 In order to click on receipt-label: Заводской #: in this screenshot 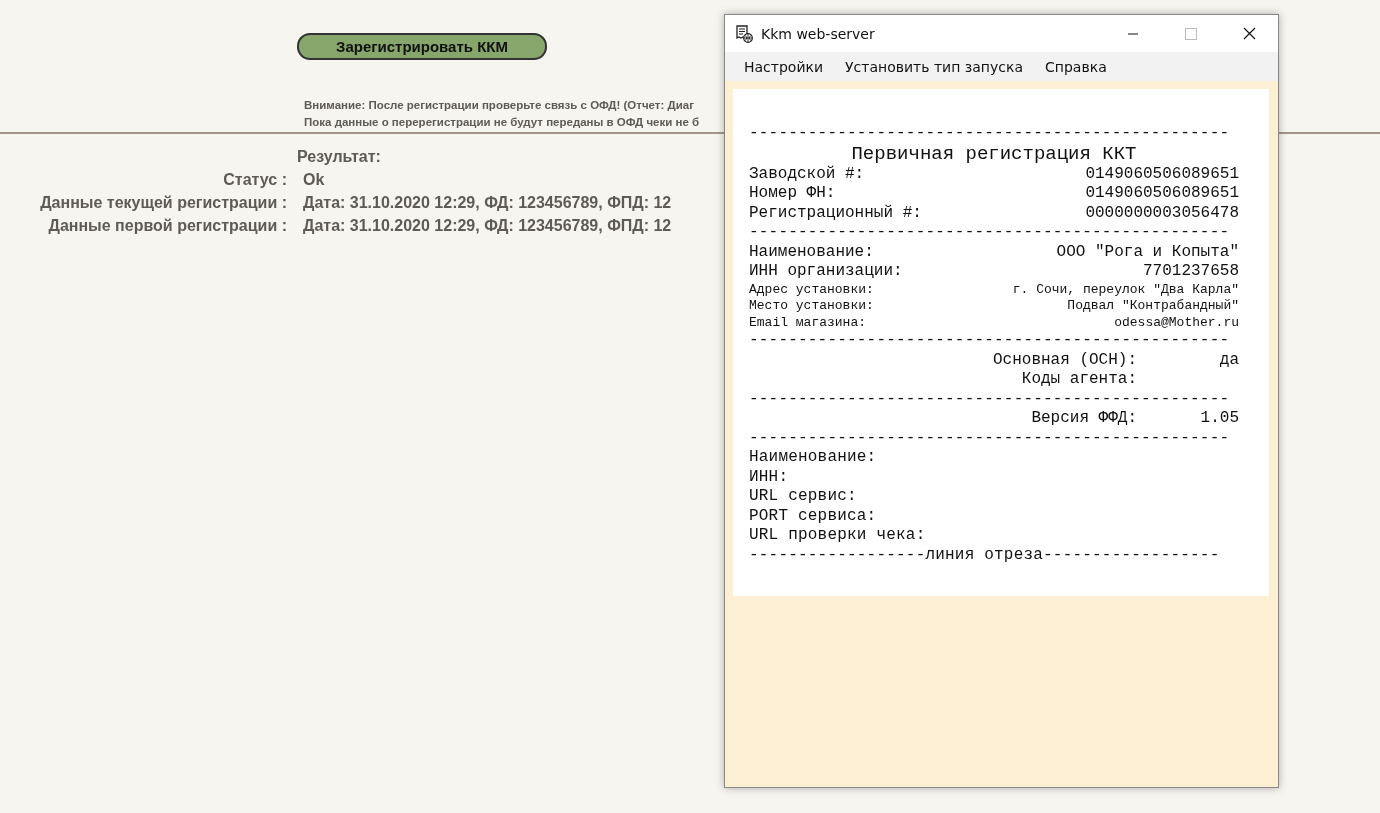, I will do `click(807, 174)`.